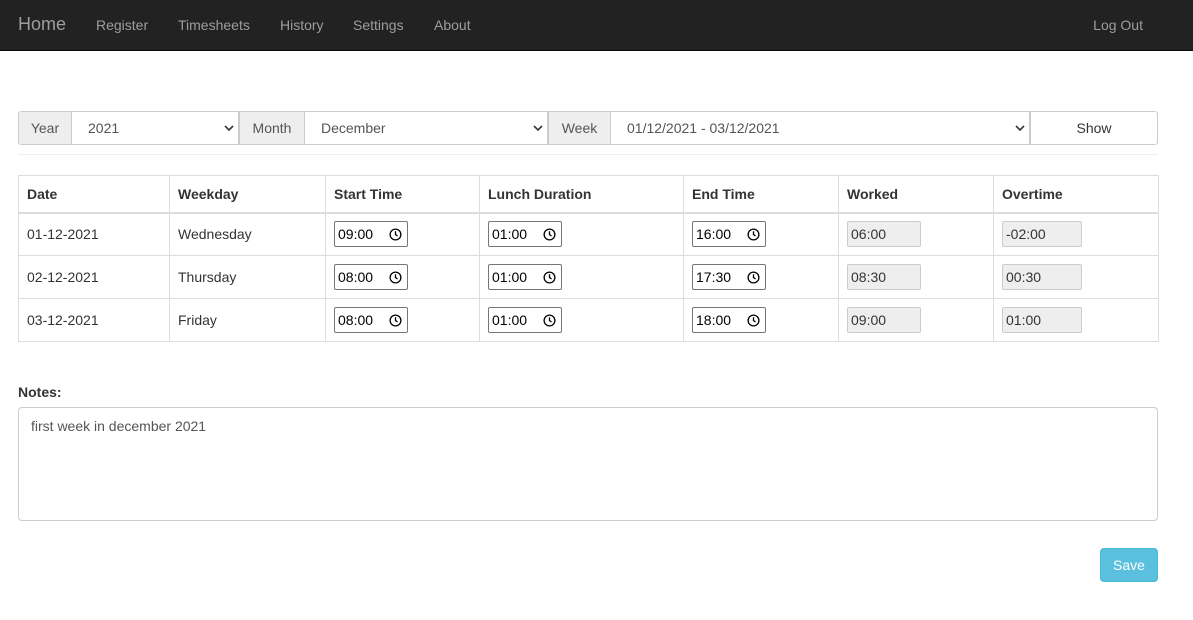 The image size is (1193, 620). Describe the element at coordinates (214, 25) in the screenshot. I see `nav-timesheets-link: Timesheets` at that location.